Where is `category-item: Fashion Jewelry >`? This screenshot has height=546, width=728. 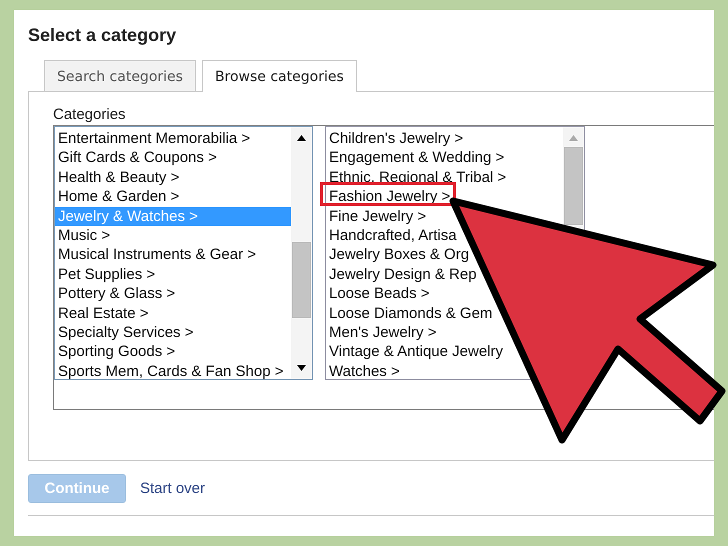
category-item: Fashion Jewelry > is located at coordinates (388, 197).